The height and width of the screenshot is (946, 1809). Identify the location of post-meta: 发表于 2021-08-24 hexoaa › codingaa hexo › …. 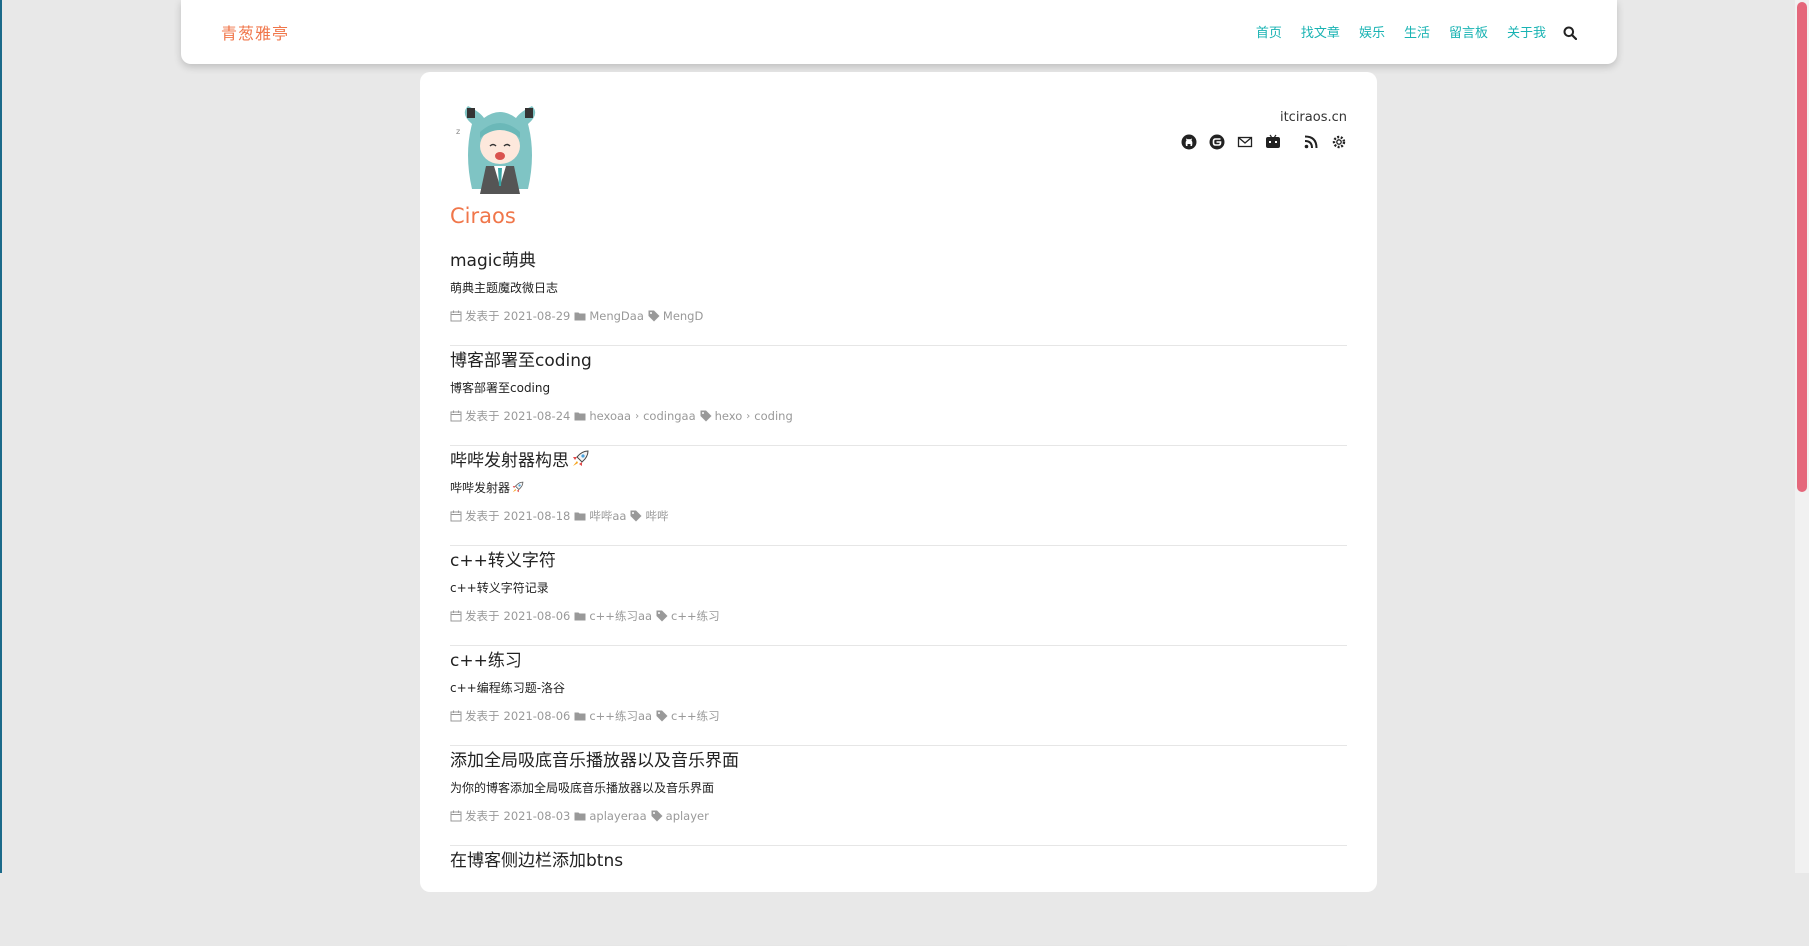
(623, 416).